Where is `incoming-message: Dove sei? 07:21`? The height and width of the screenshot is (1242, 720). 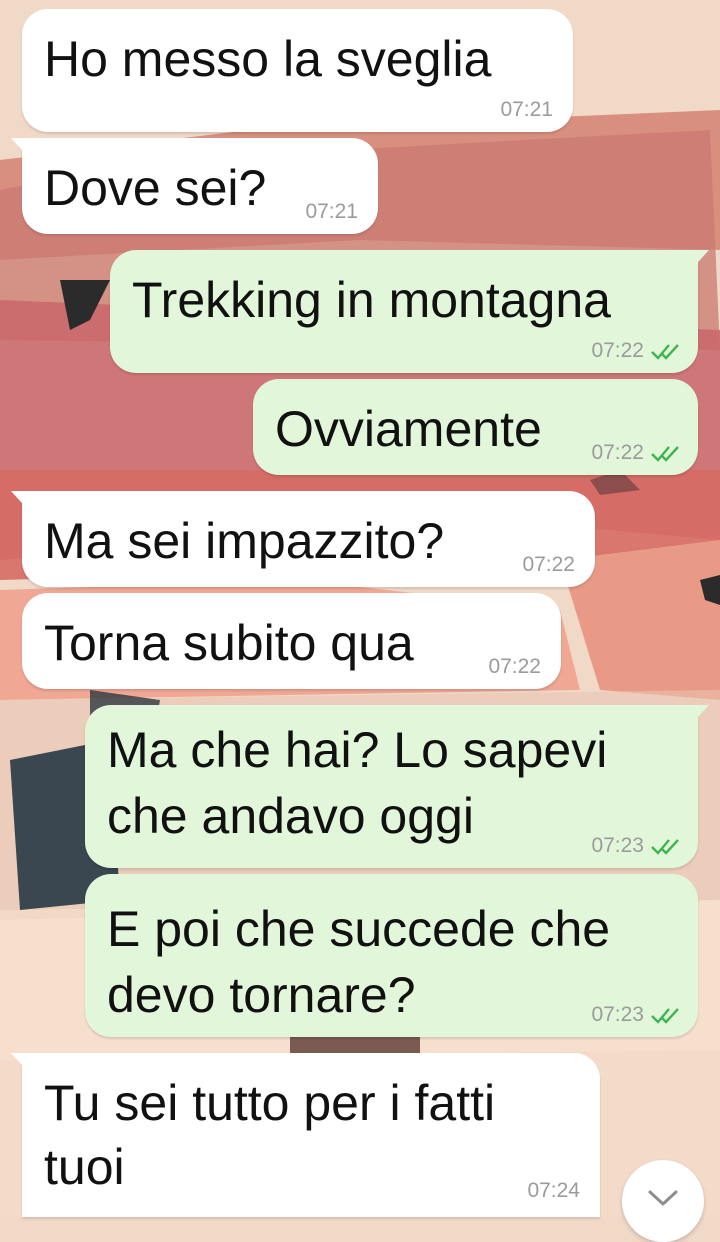
incoming-message: Dove sei? 07:21 is located at coordinates (194, 186).